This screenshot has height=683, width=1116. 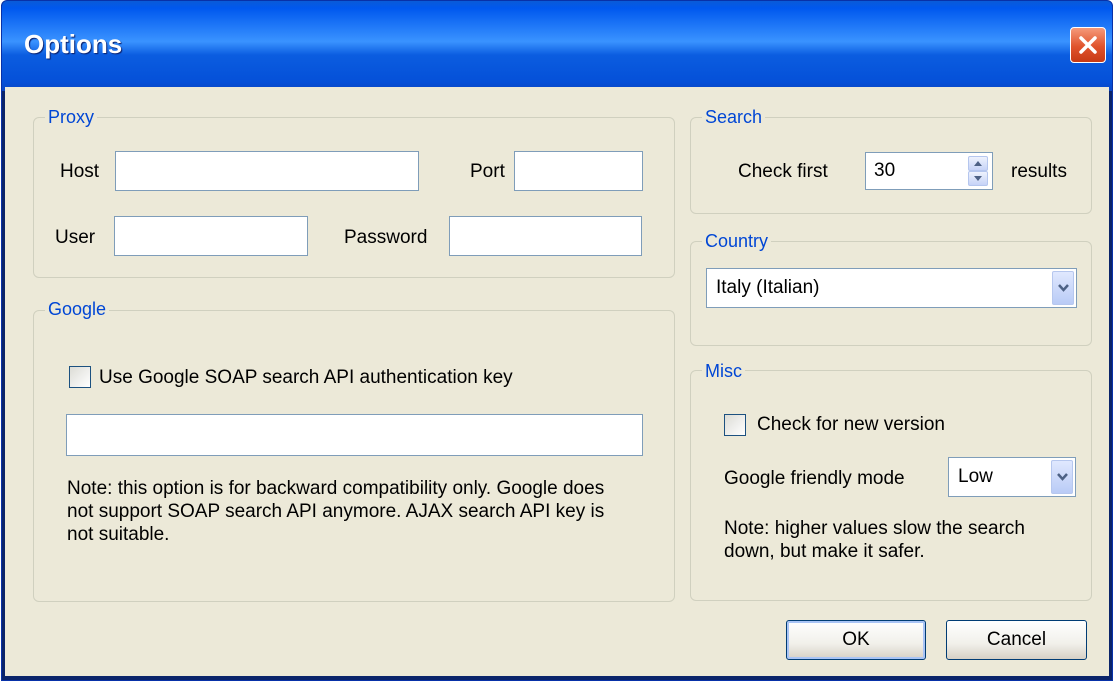 What do you see at coordinates (386, 237) in the screenshot?
I see `password-label: Password` at bounding box center [386, 237].